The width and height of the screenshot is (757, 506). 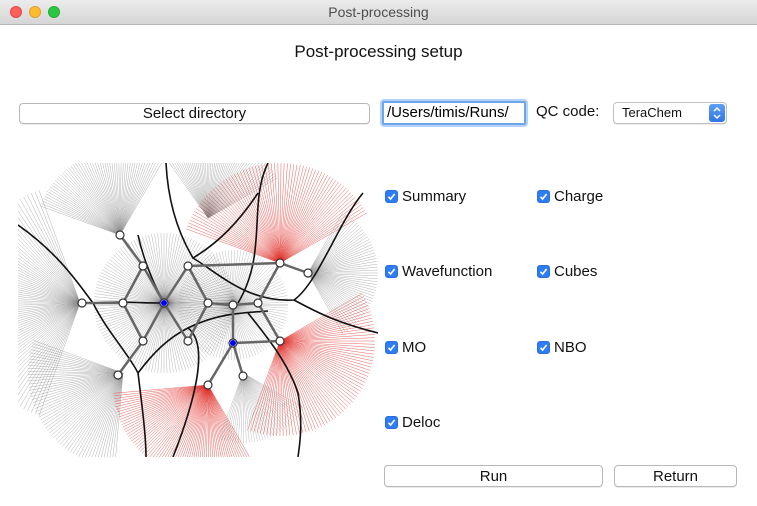 I want to click on charge-label: Charge, so click(x=579, y=196).